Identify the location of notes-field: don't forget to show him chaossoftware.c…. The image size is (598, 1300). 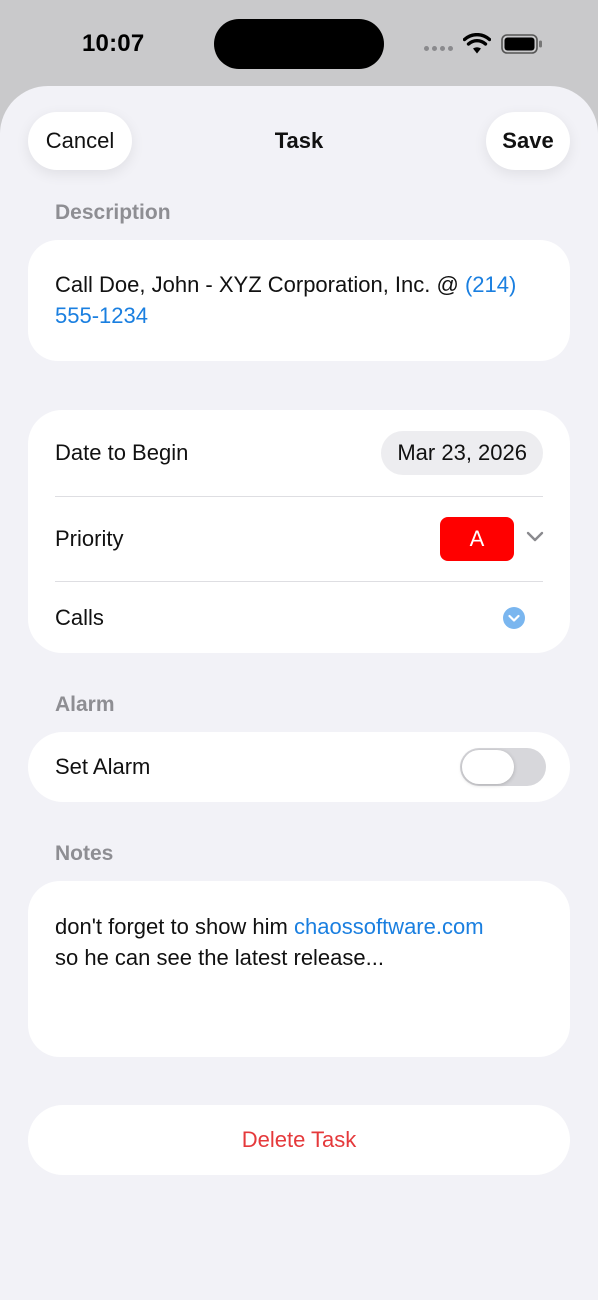
(305, 942).